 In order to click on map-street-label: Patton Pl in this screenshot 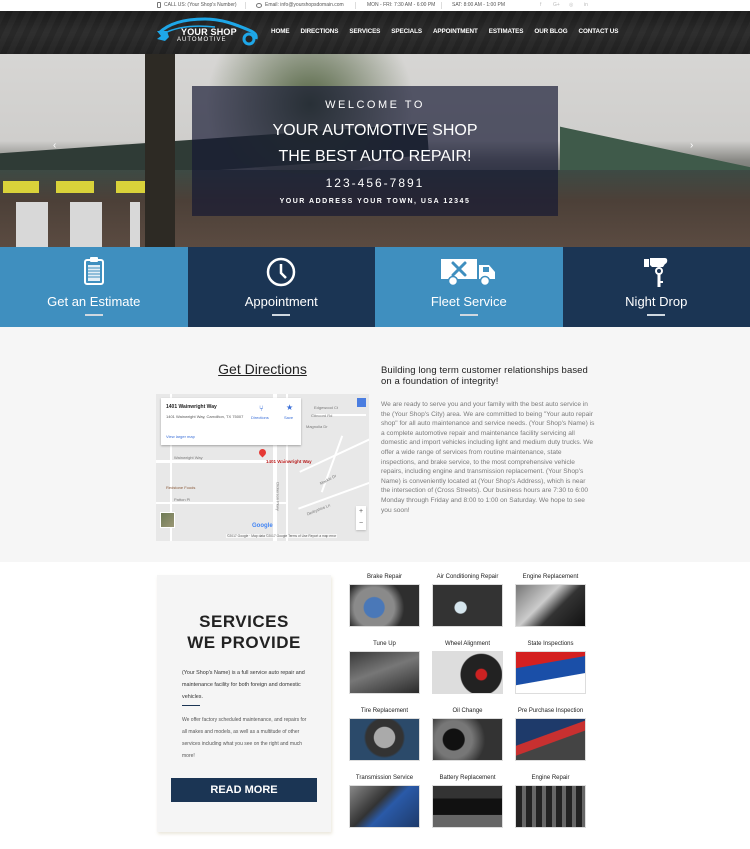, I will do `click(182, 499)`.